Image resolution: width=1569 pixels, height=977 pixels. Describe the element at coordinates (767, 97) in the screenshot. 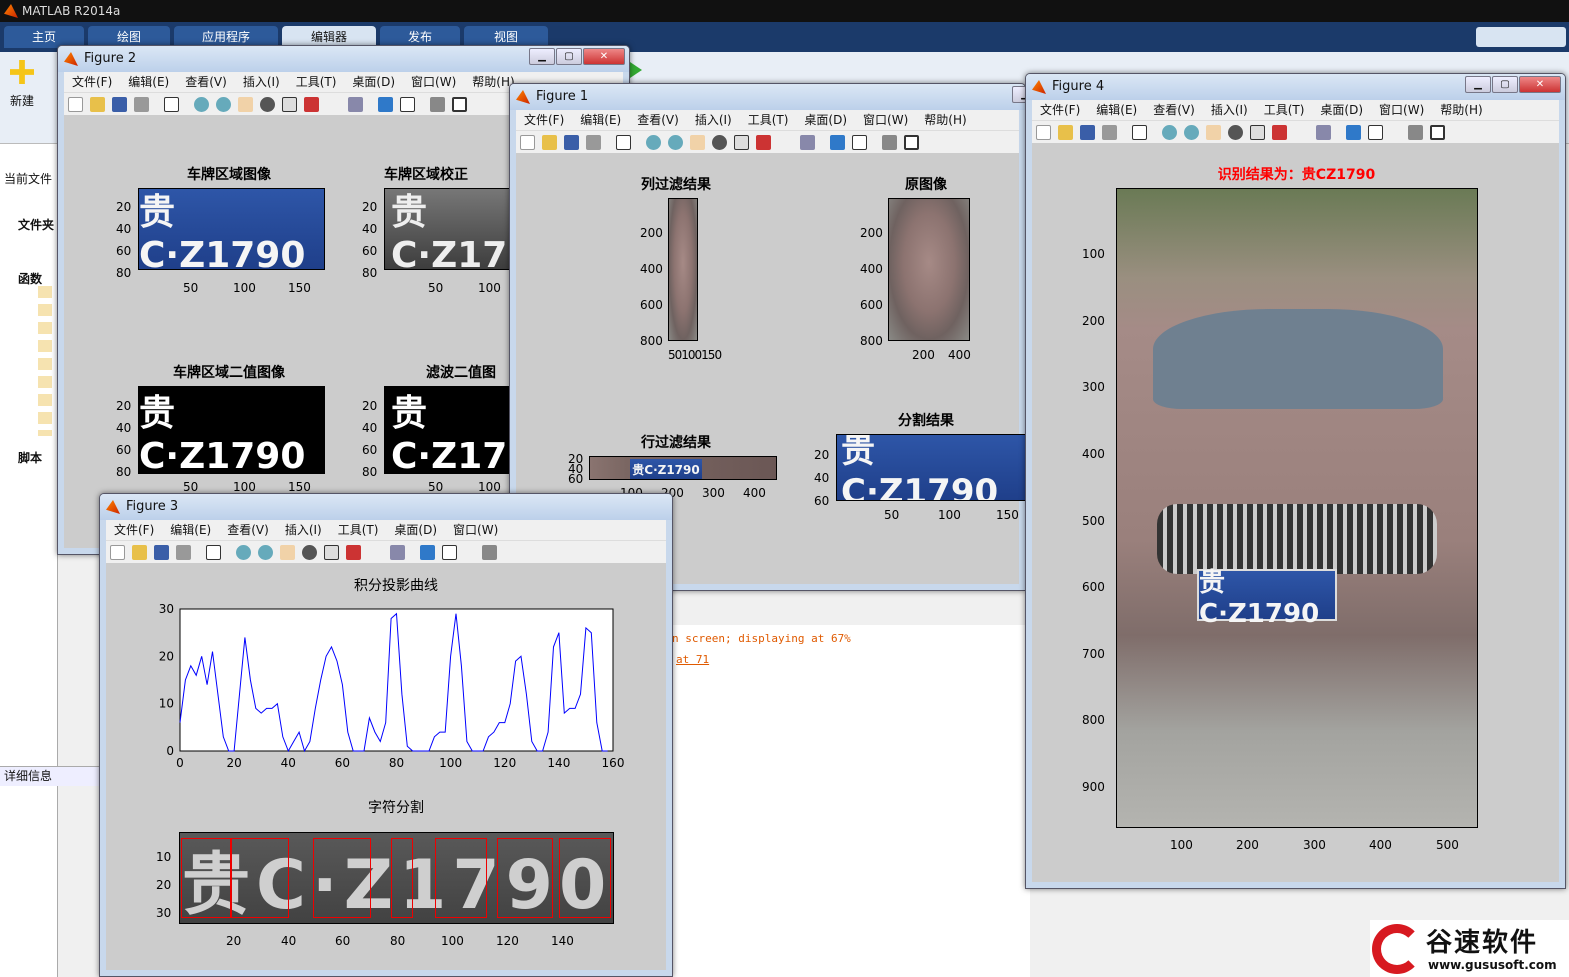

I see `figure-1-titlebar: Figure 1 ▁▢` at that location.